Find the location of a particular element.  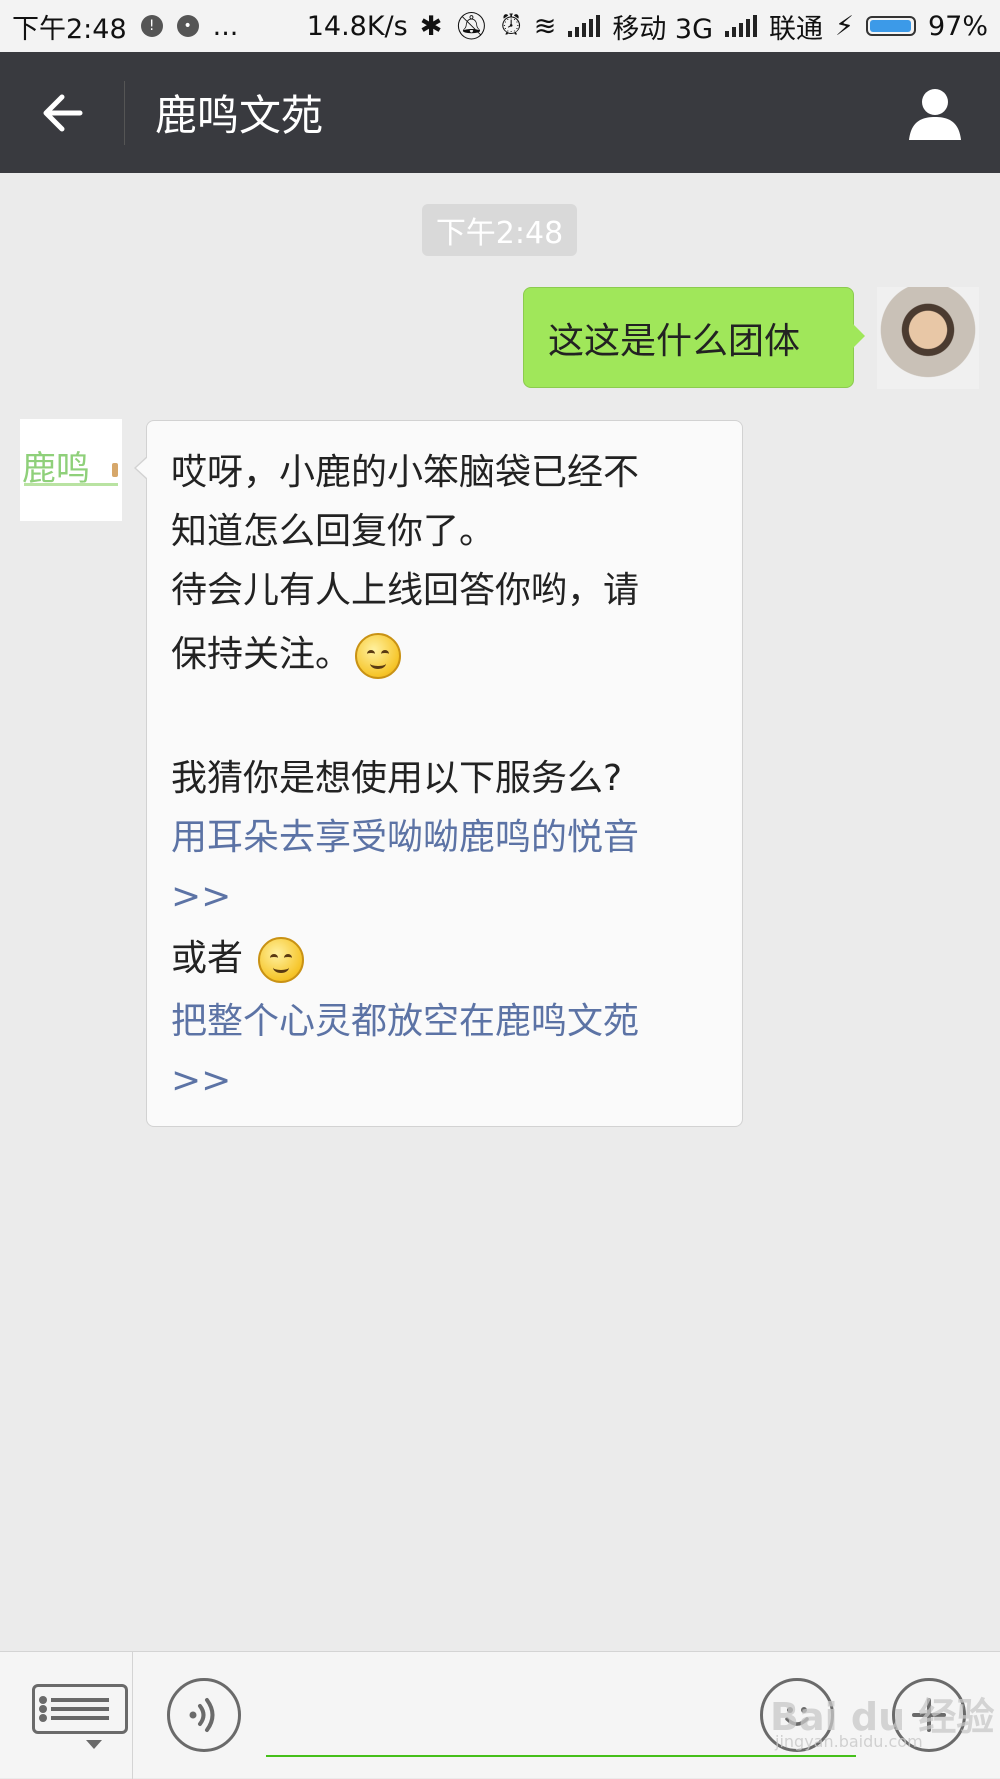

signal-icon is located at coordinates (584, 26).